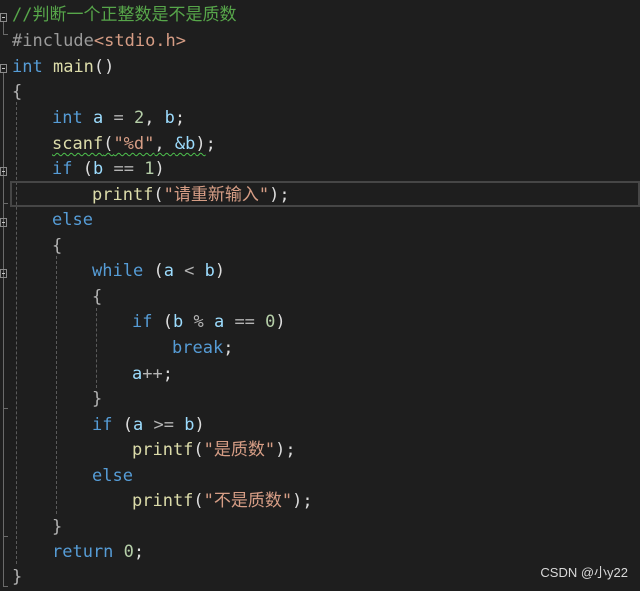 This screenshot has height=591, width=640. What do you see at coordinates (97, 298) in the screenshot?
I see `code-line-12: {` at bounding box center [97, 298].